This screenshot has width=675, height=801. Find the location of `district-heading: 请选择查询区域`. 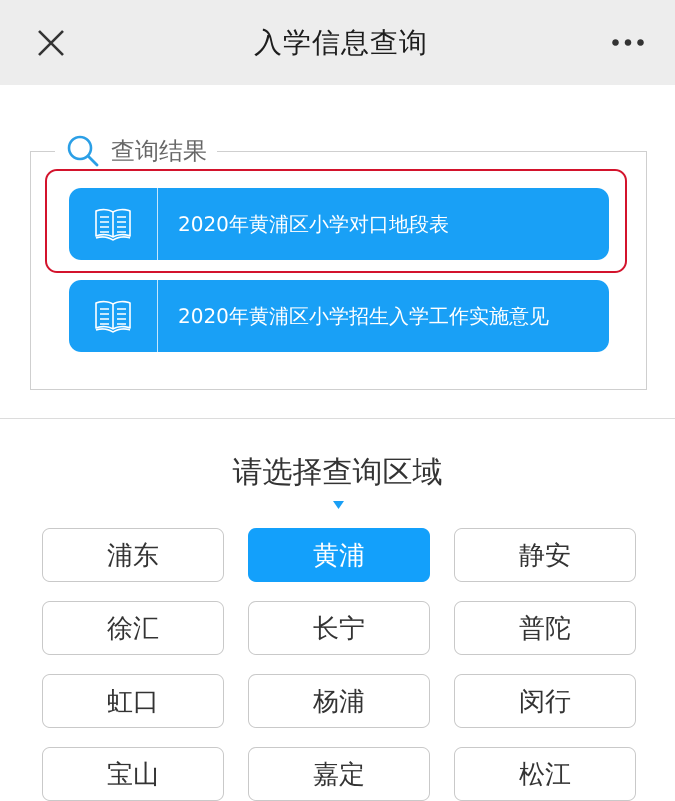

district-heading: 请选择查询区域 is located at coordinates (338, 473).